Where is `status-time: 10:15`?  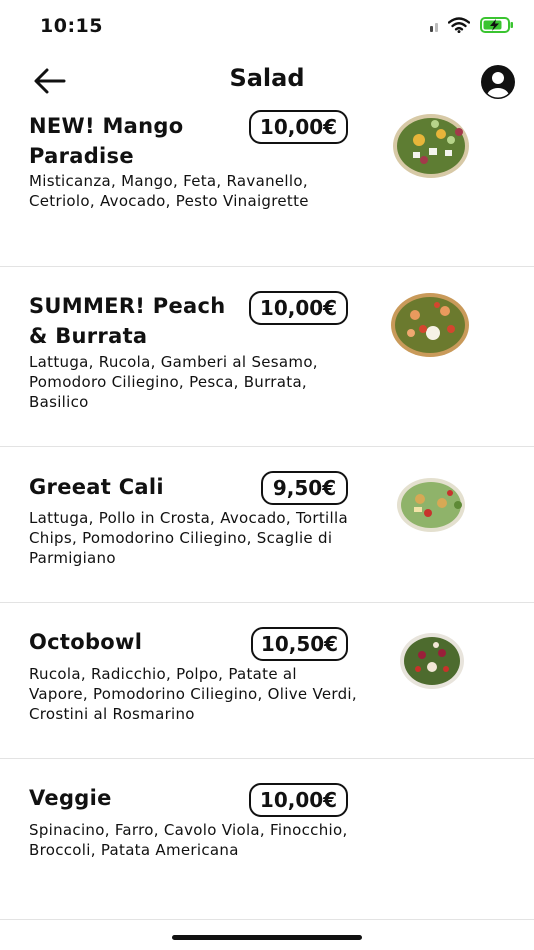
status-time: 10:15 is located at coordinates (71, 26).